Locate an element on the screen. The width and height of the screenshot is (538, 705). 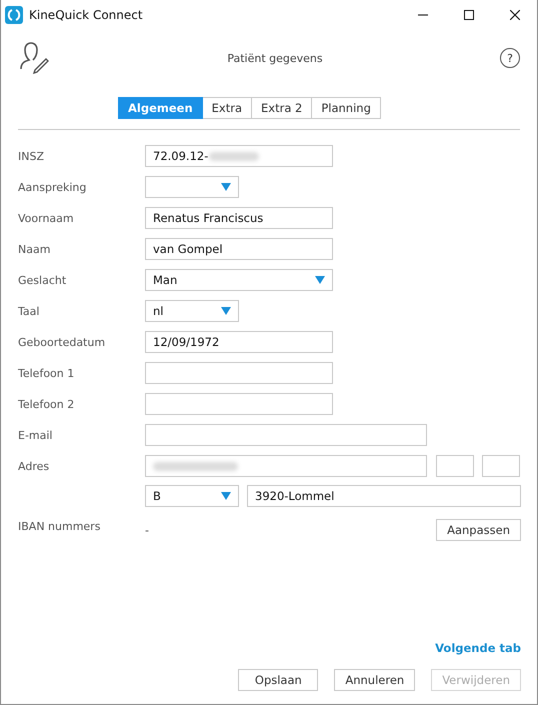
field-label: Voornaam is located at coordinates (46, 219).